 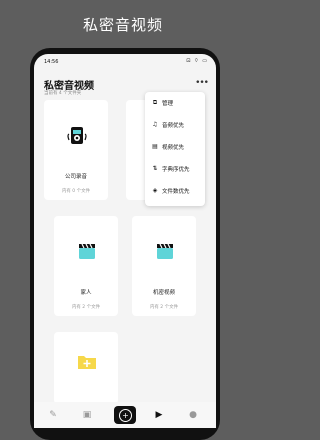 I want to click on folder-card-company-recordings: 公司录音 内有 0 个文件, so click(x=76, y=150).